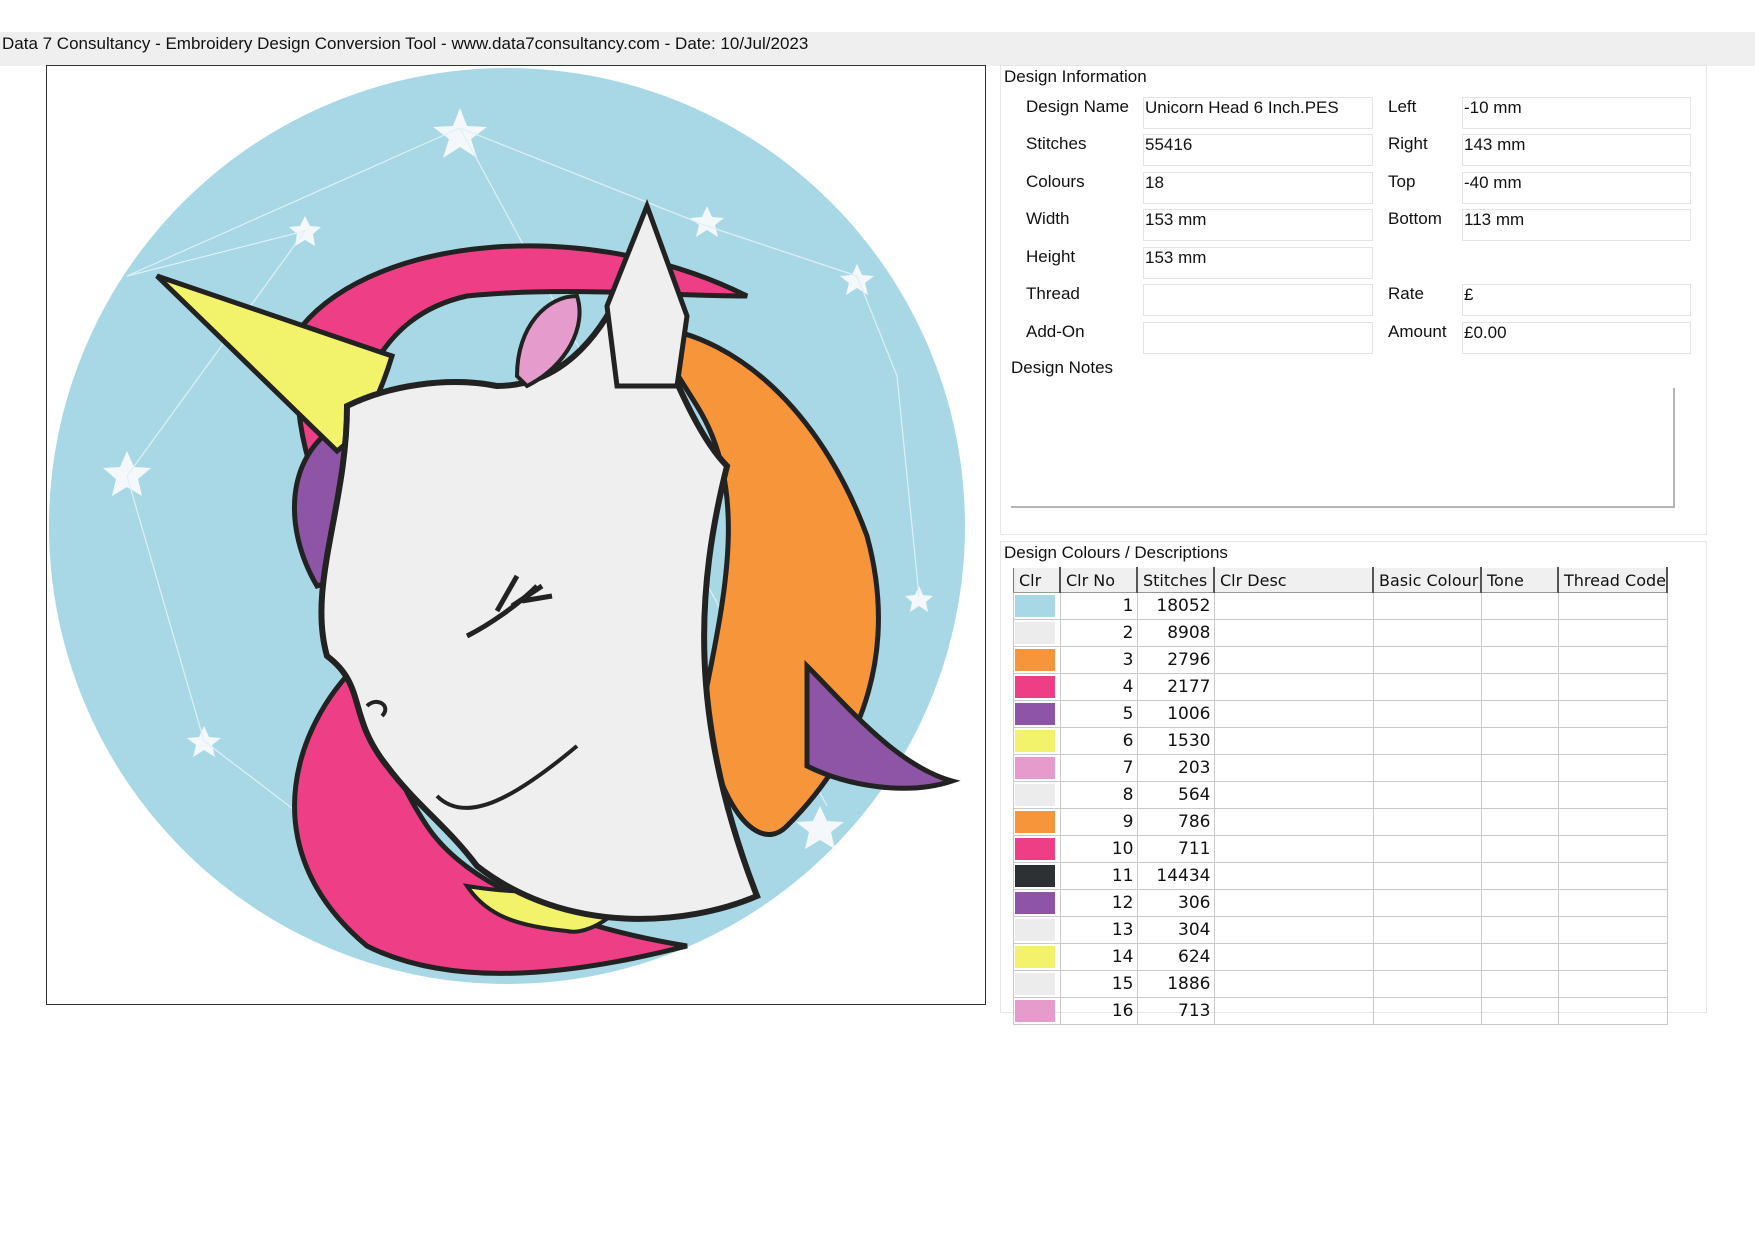 The image size is (1755, 1241). What do you see at coordinates (1175, 795) in the screenshot?
I see `colour-stitches: 564` at bounding box center [1175, 795].